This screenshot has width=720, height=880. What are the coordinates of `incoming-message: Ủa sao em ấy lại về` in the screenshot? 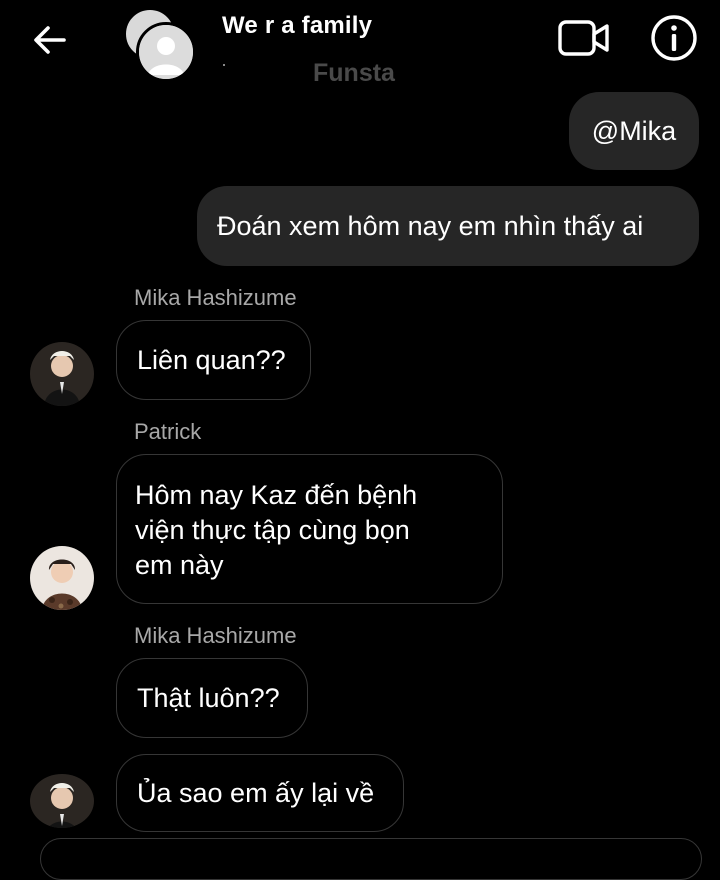 It's located at (260, 793).